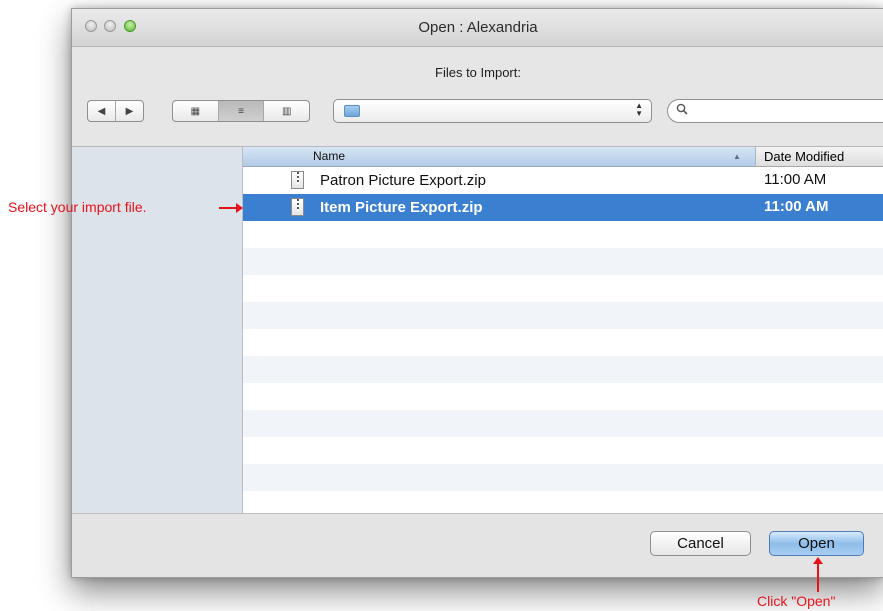 This screenshot has height=611, width=883. Describe the element at coordinates (818, 574) in the screenshot. I see `annotation-arrow-up-icon` at that location.